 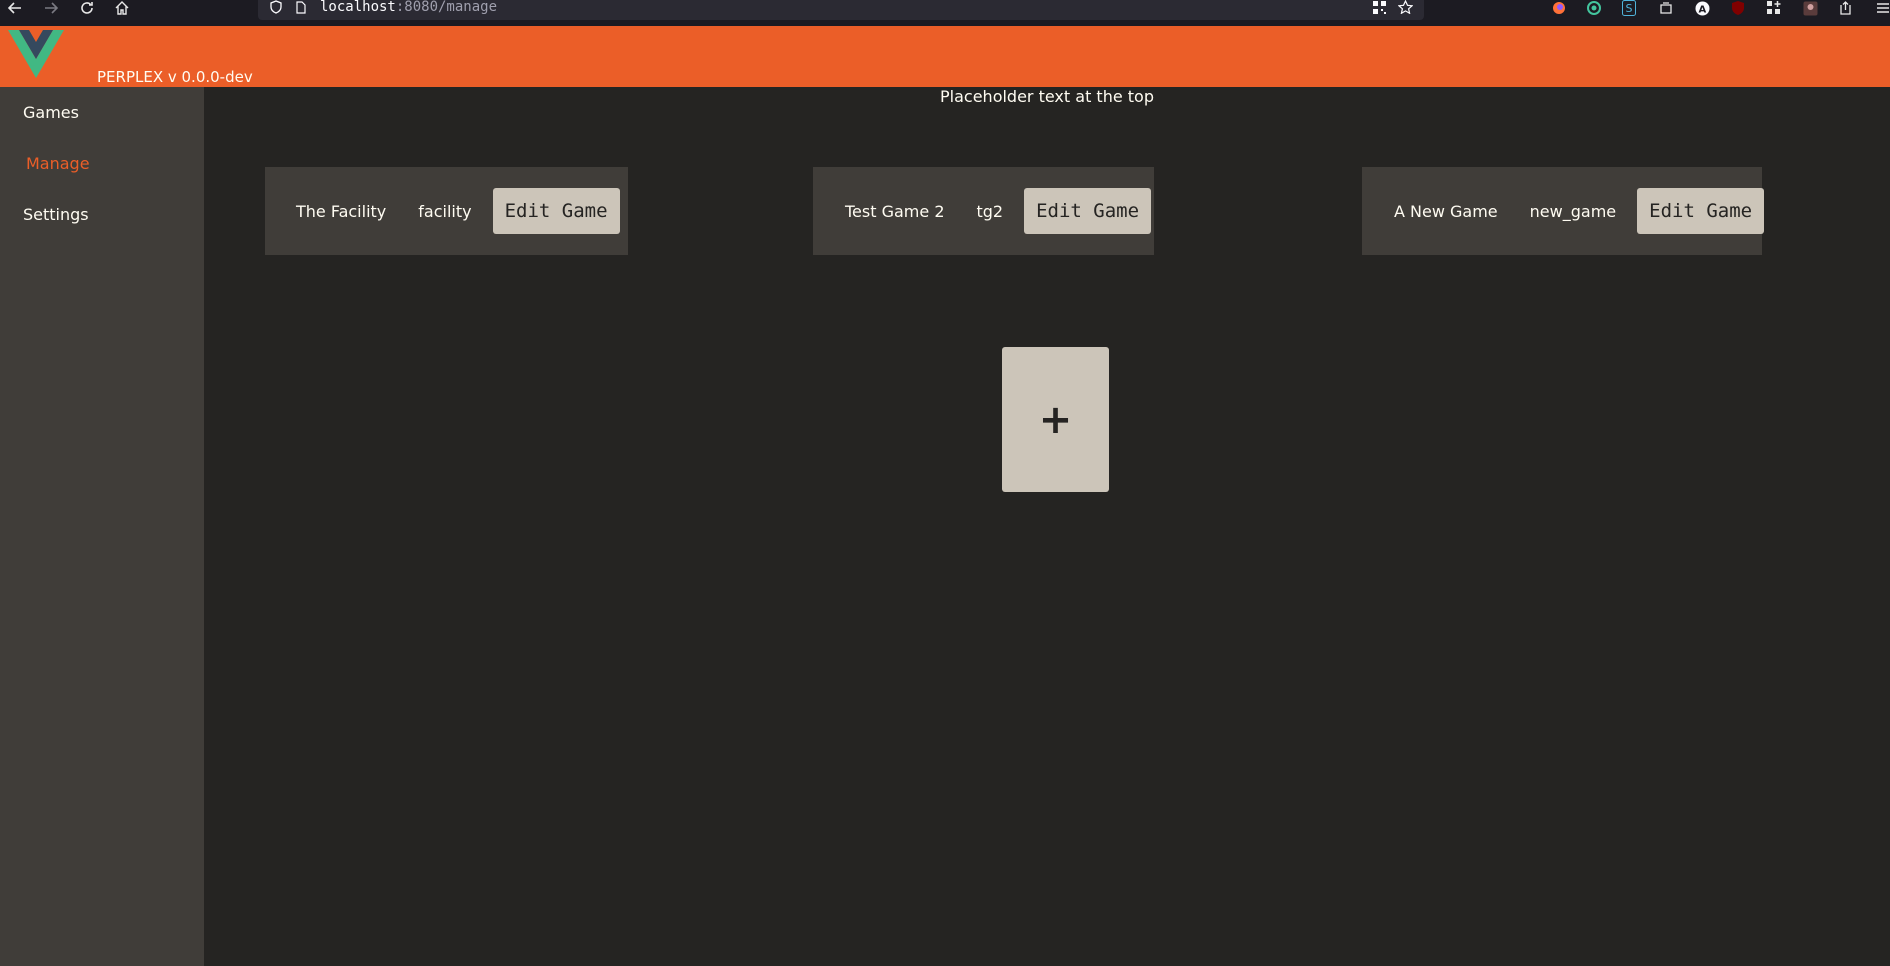 I want to click on home-icon, so click(x=122, y=8).